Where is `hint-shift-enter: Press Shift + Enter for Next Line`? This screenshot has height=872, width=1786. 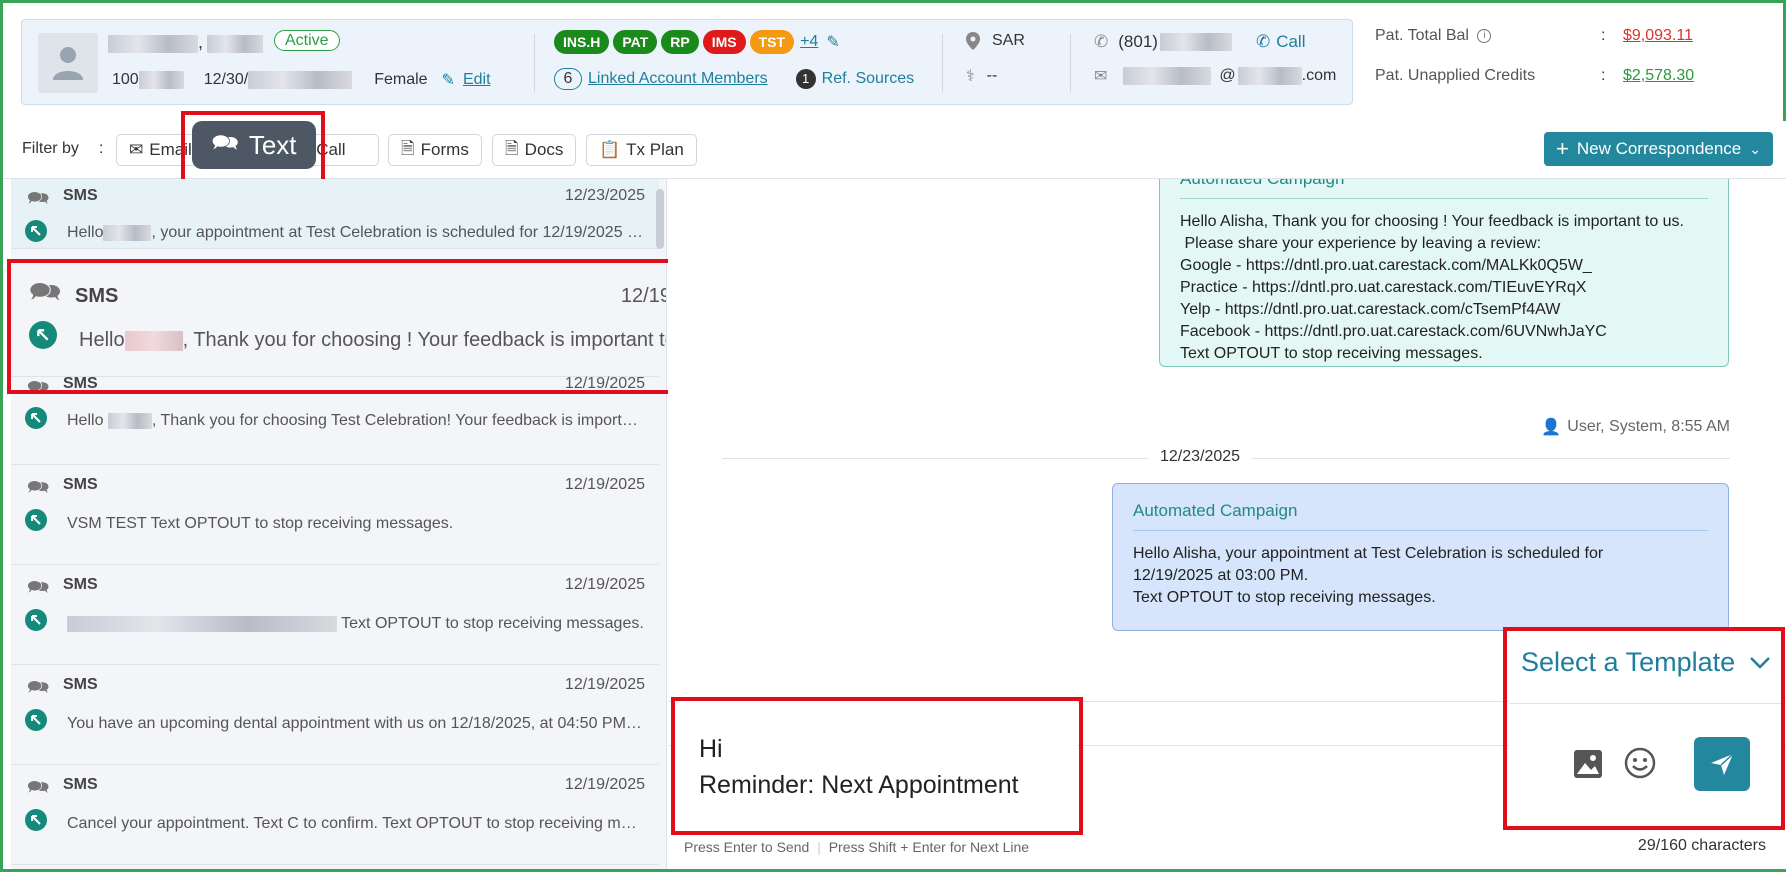
hint-shift-enter: Press Shift + Enter for Next Line is located at coordinates (929, 847).